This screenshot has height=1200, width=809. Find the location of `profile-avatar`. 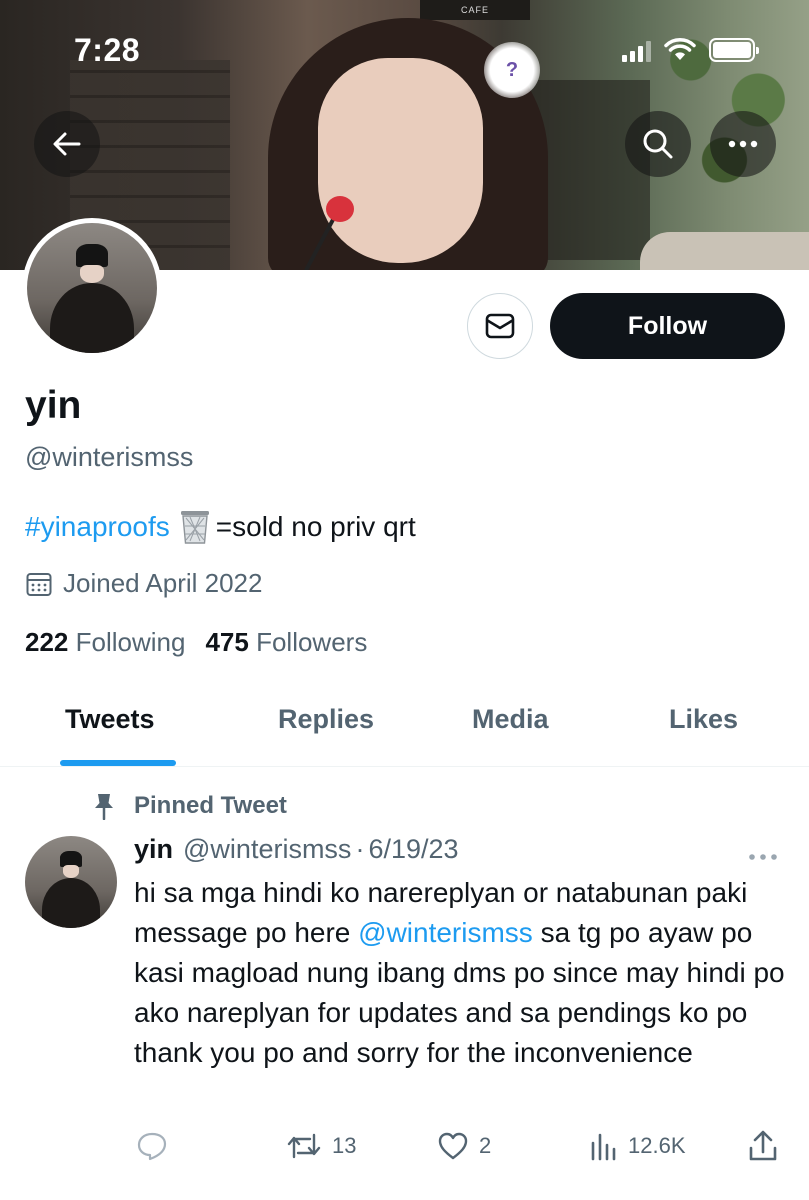

profile-avatar is located at coordinates (92, 288).